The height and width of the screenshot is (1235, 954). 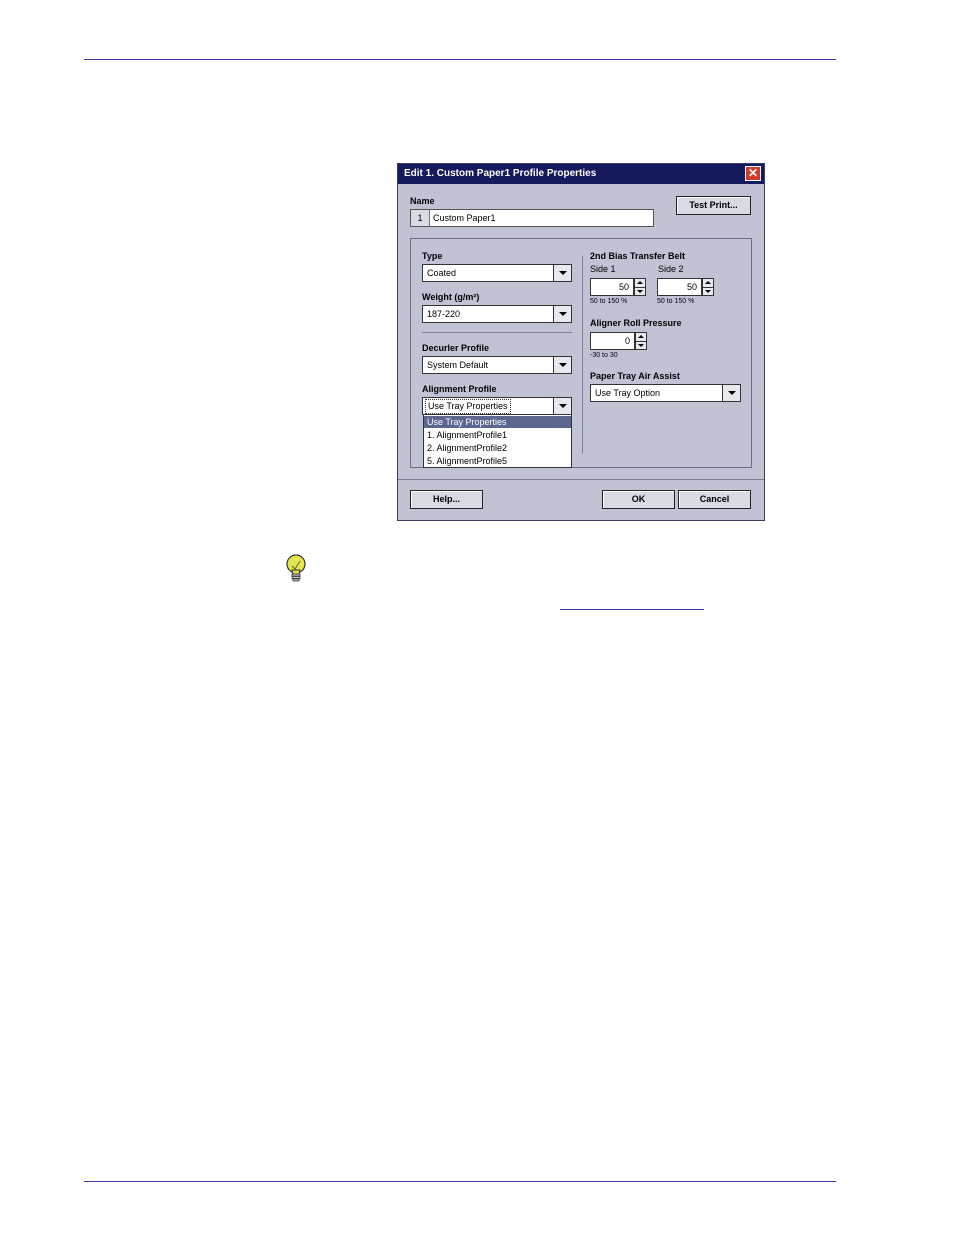 What do you see at coordinates (665, 393) in the screenshot?
I see `air-assist-select: Use Tray Option` at bounding box center [665, 393].